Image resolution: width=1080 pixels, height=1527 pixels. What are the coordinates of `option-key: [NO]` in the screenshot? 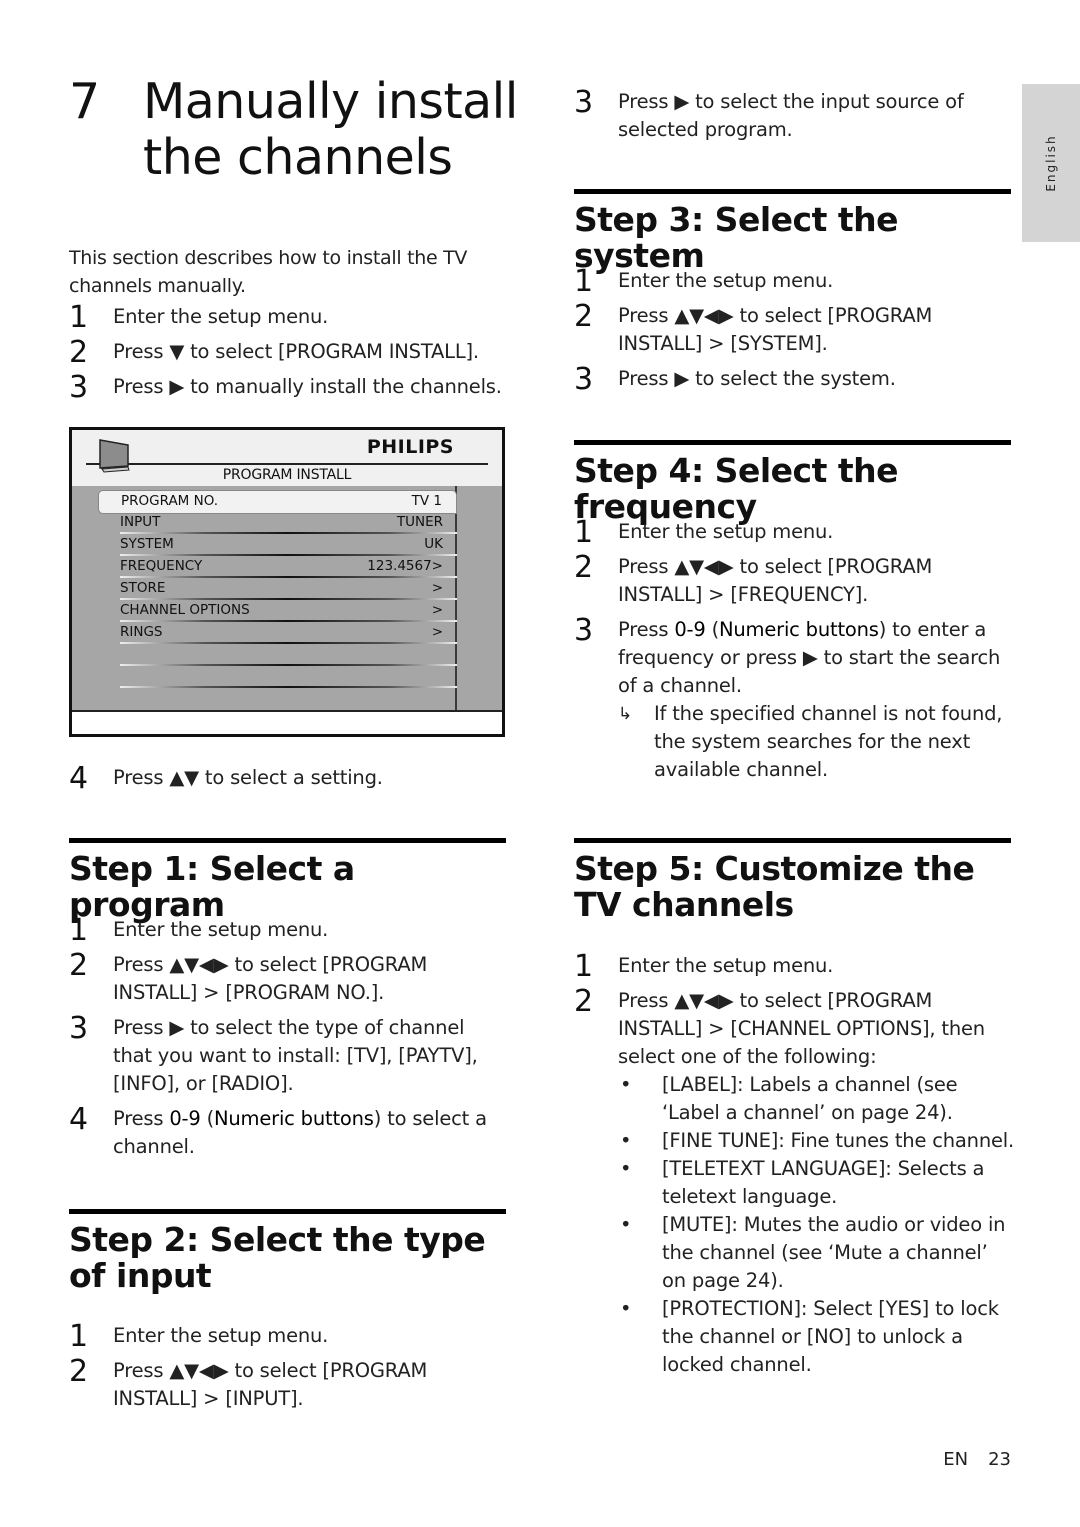 It's located at (829, 1336).